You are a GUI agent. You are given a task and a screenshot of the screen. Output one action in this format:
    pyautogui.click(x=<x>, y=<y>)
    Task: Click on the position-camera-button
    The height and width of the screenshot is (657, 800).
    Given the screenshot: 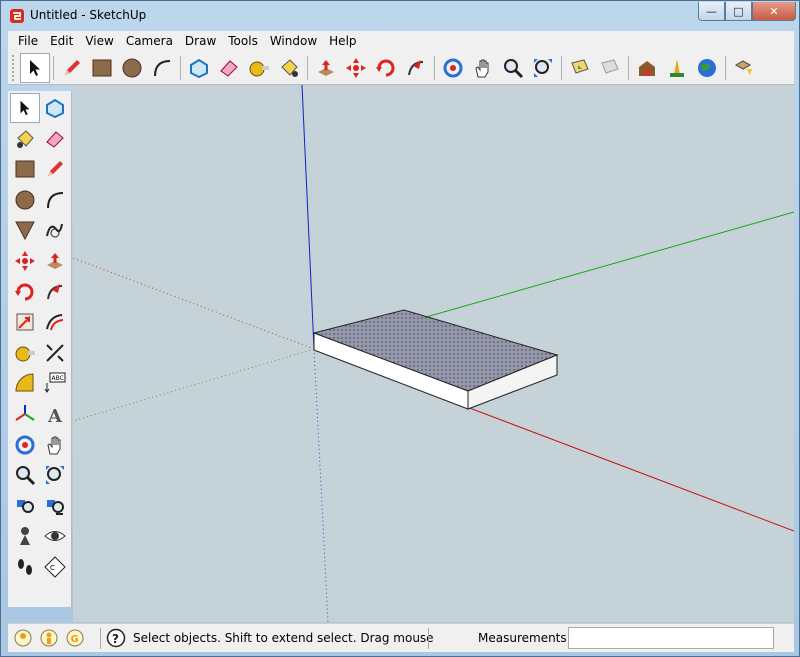 What is the action you would take?
    pyautogui.click(x=25, y=536)
    